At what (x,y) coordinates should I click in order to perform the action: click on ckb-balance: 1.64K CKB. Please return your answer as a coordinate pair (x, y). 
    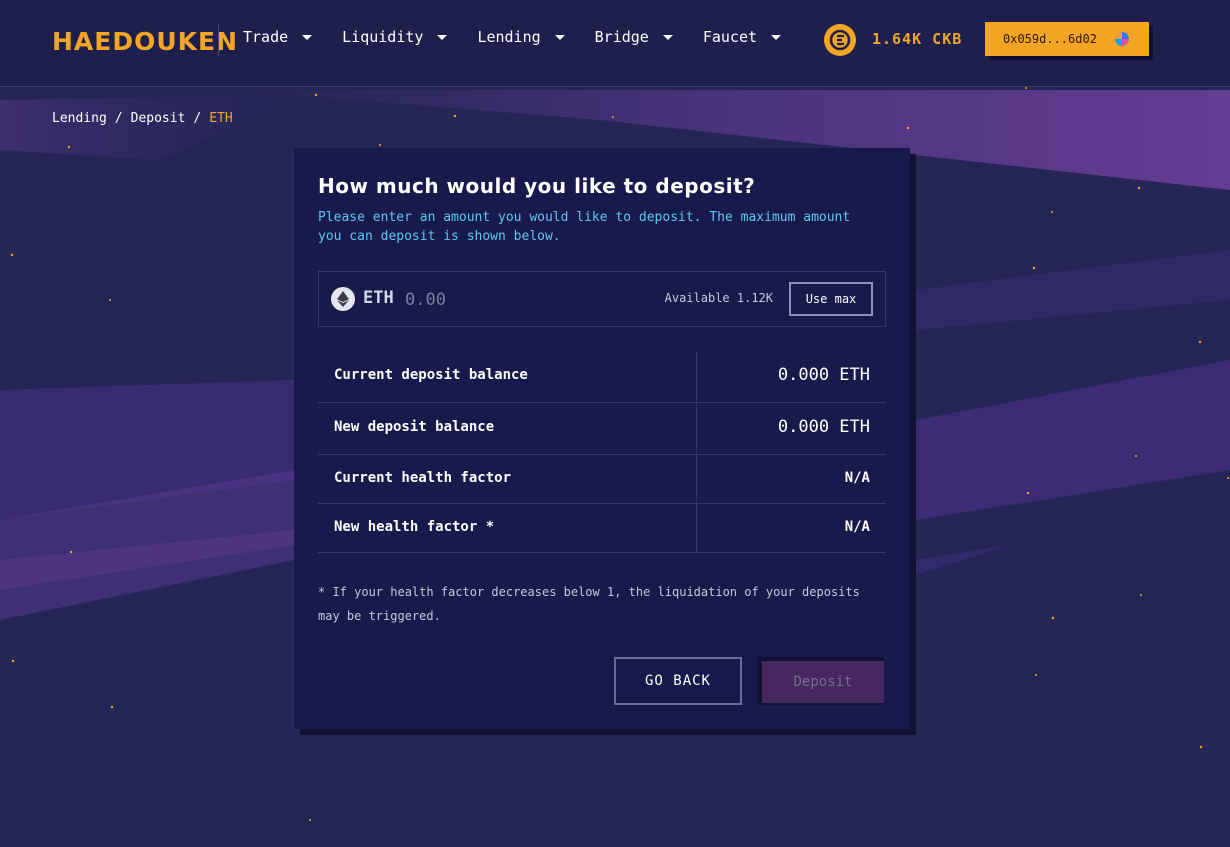
    Looking at the image, I should click on (917, 39).